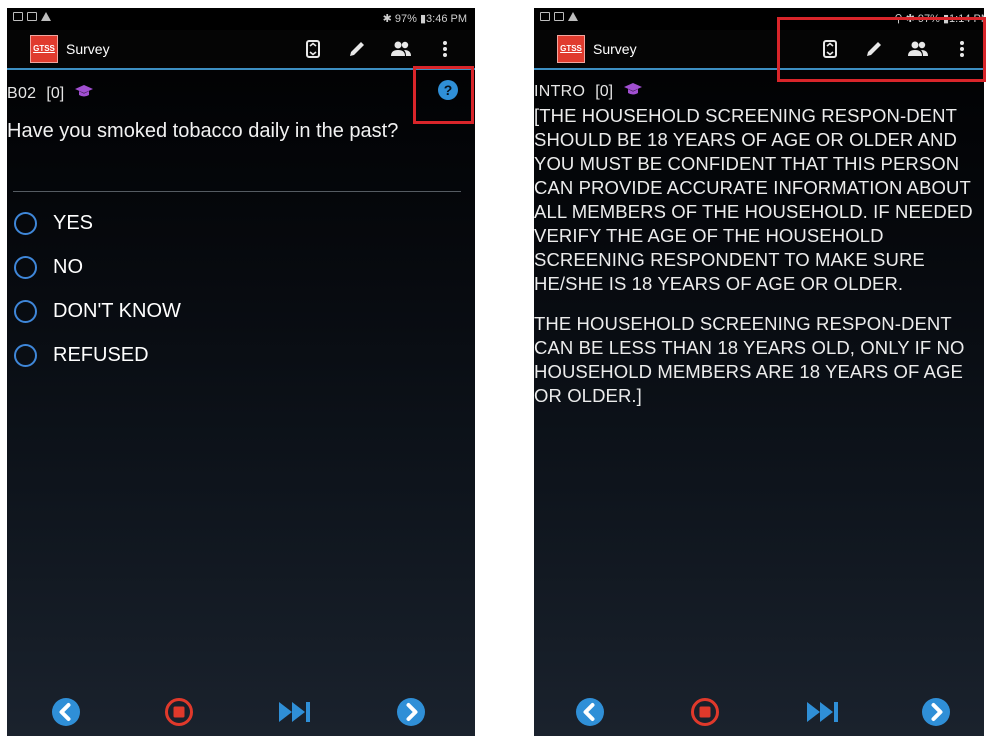  What do you see at coordinates (237, 191) in the screenshot?
I see `divider` at bounding box center [237, 191].